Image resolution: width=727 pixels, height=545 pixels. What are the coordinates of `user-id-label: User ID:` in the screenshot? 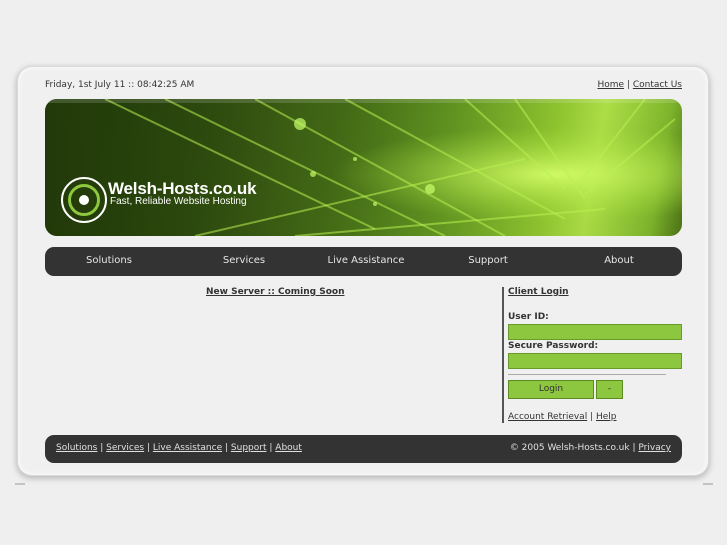 It's located at (528, 317).